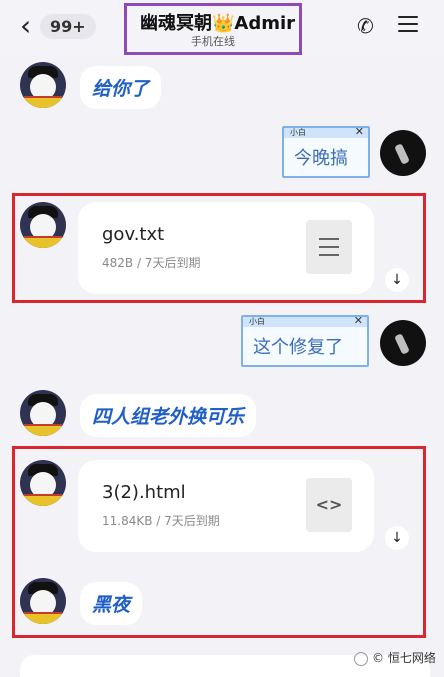  Describe the element at coordinates (25, 26) in the screenshot. I see `chevron-left-icon: ‹` at that location.